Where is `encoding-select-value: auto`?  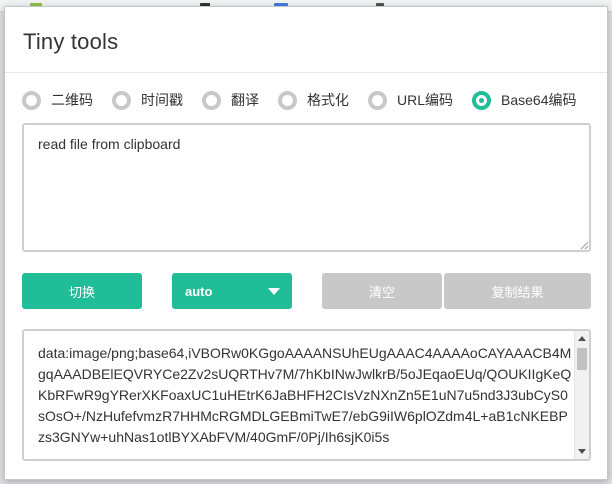
encoding-select-value: auto is located at coordinates (199, 291).